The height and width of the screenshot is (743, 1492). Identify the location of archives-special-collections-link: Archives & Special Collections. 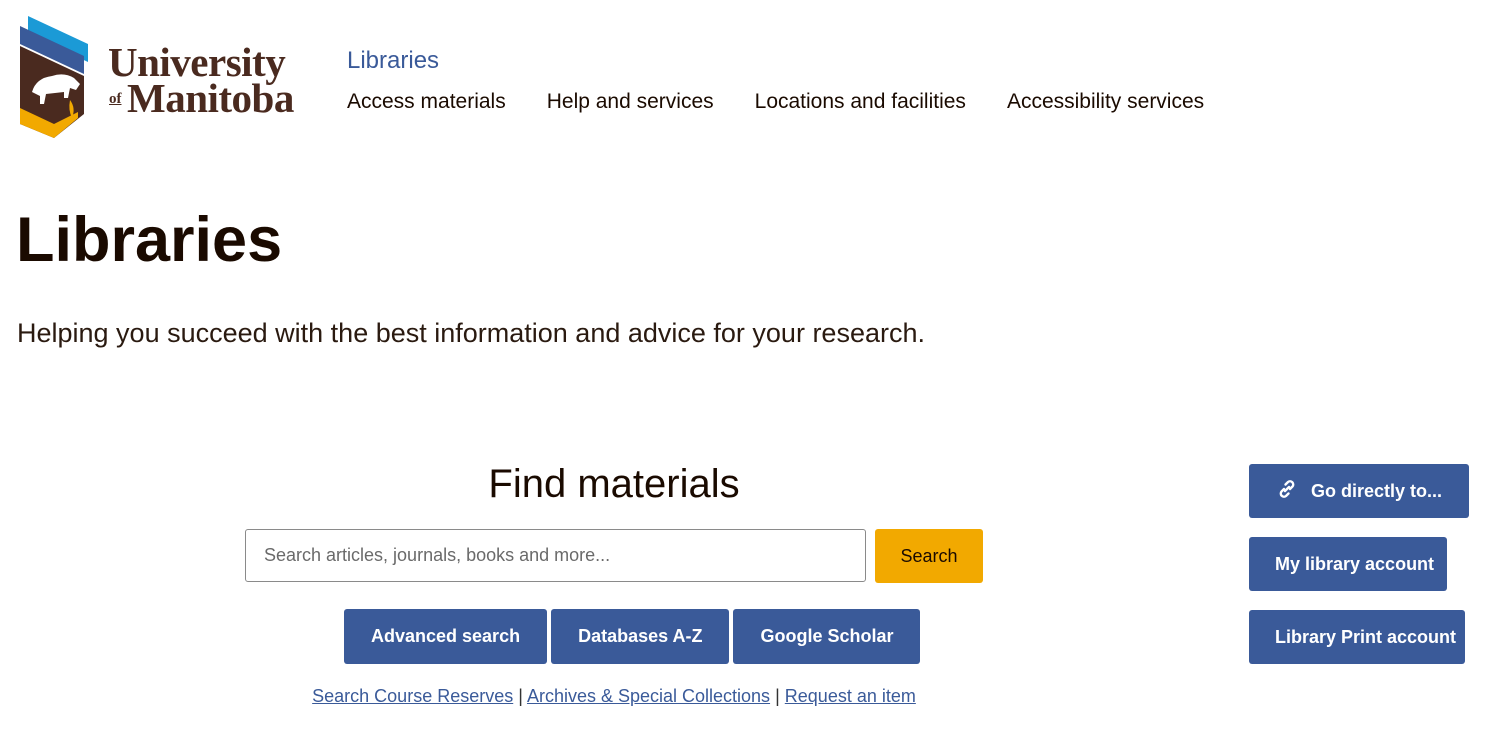
(648, 696).